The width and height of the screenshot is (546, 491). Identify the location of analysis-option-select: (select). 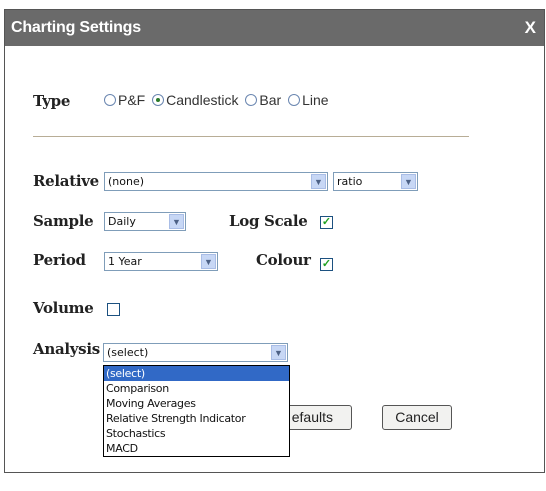
(196, 373).